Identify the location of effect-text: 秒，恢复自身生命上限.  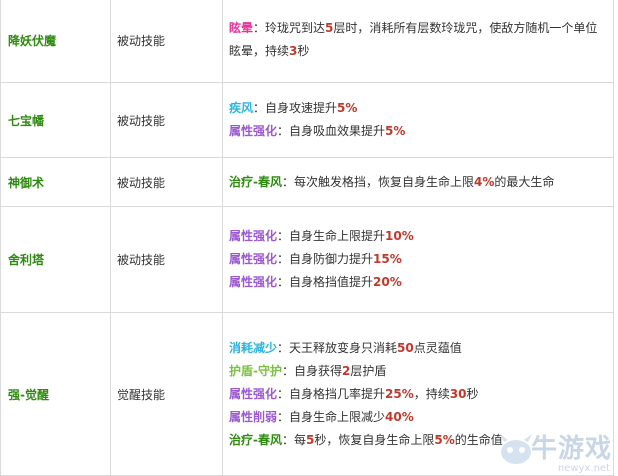
(374, 439).